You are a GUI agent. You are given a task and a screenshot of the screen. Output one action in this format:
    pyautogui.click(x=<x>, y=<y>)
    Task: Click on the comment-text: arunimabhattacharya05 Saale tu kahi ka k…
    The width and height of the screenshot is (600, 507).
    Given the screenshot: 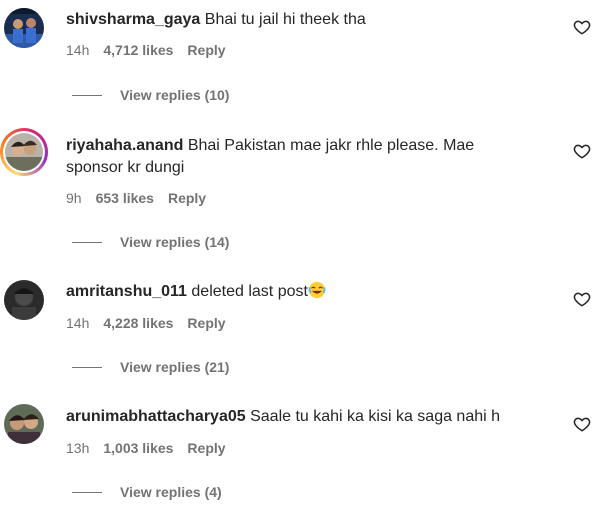 What is the action you would take?
    pyautogui.click(x=296, y=417)
    